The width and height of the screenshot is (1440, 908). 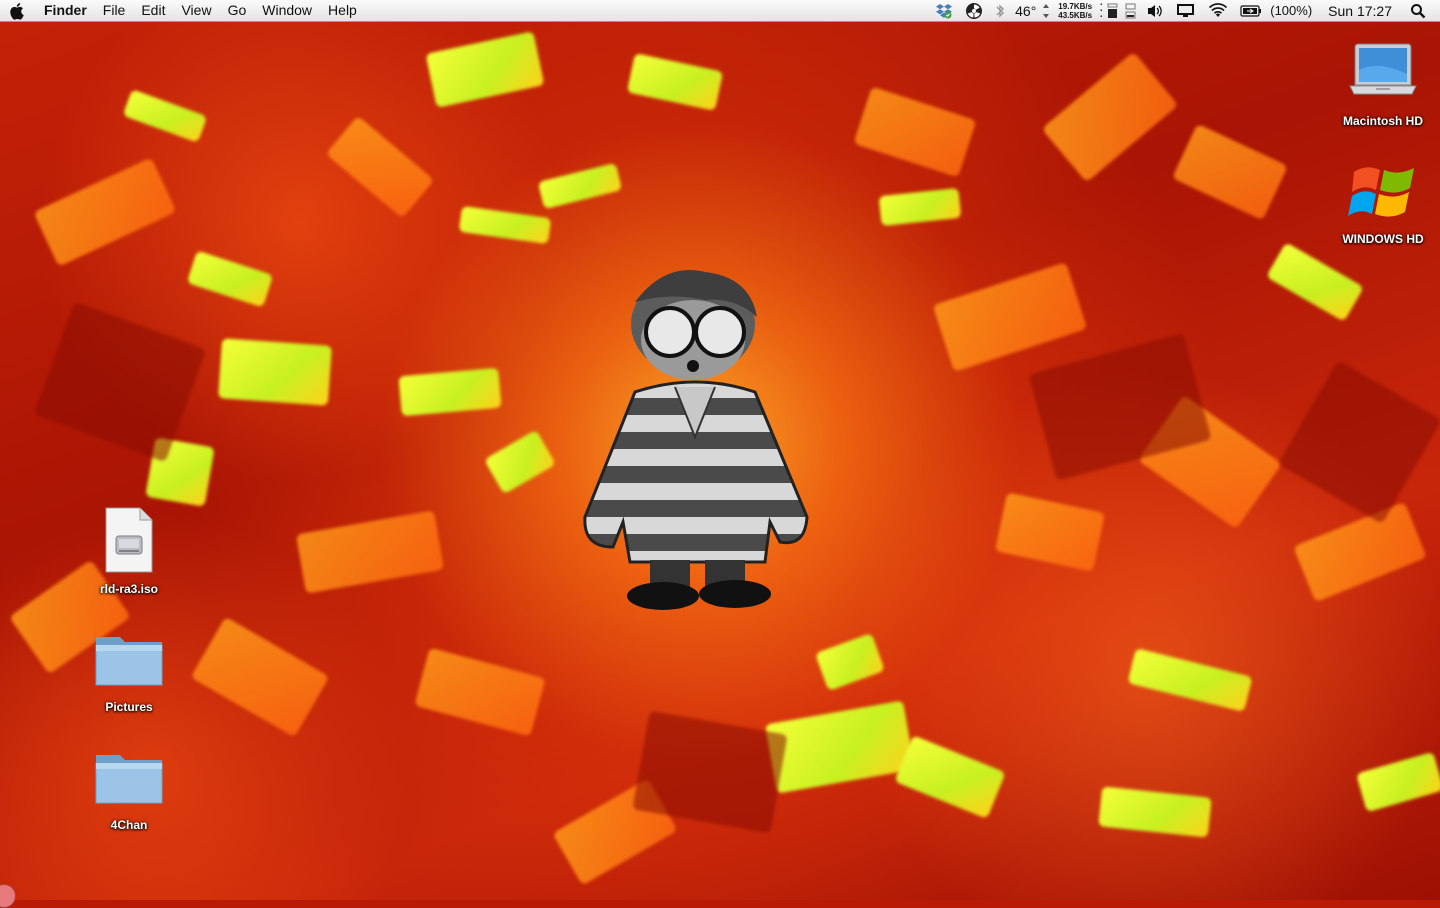 What do you see at coordinates (287, 10) in the screenshot?
I see `menu-window: Window` at bounding box center [287, 10].